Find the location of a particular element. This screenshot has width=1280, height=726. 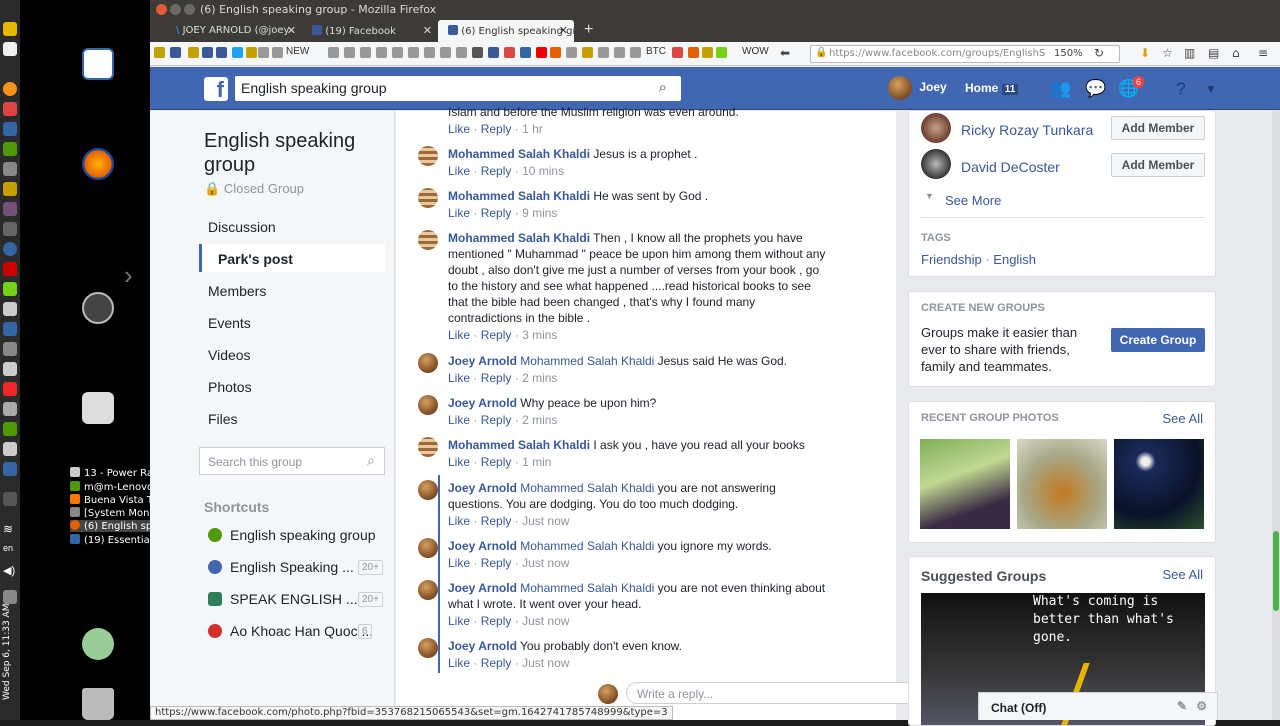

library-icon: ▥ is located at coordinates (1189, 53).